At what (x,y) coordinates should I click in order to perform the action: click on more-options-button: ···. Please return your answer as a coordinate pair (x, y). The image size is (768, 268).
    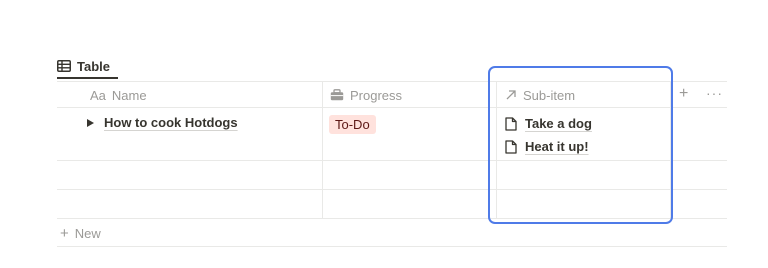
    Looking at the image, I should click on (714, 93).